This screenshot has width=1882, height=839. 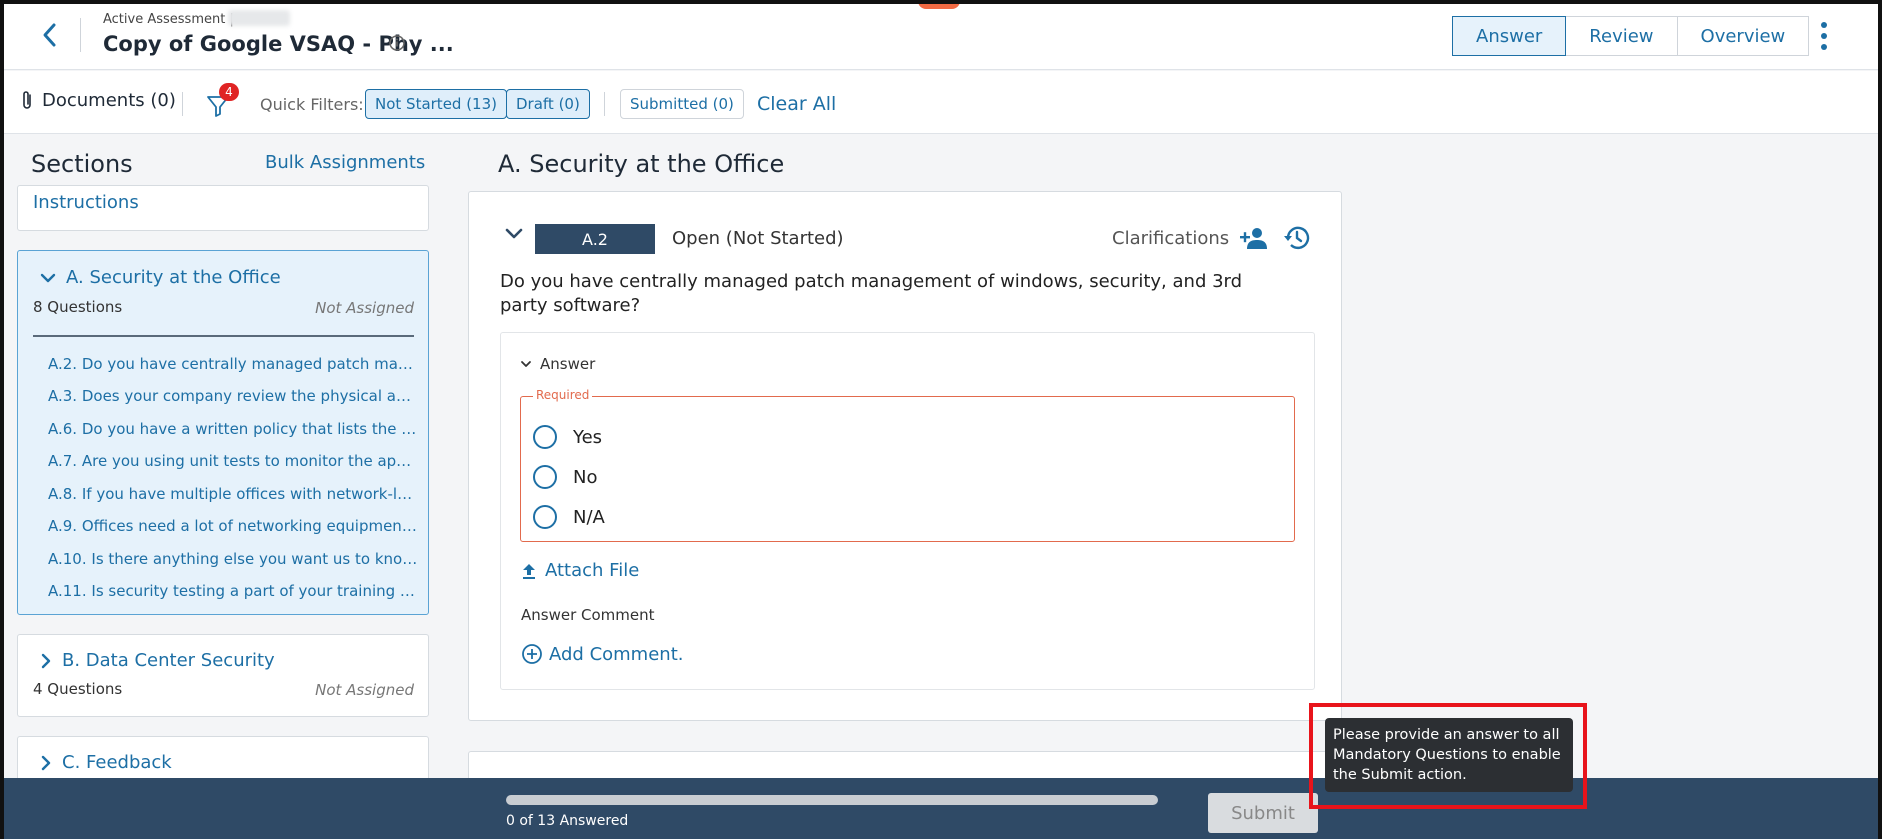 I want to click on option-label: No, so click(x=585, y=477).